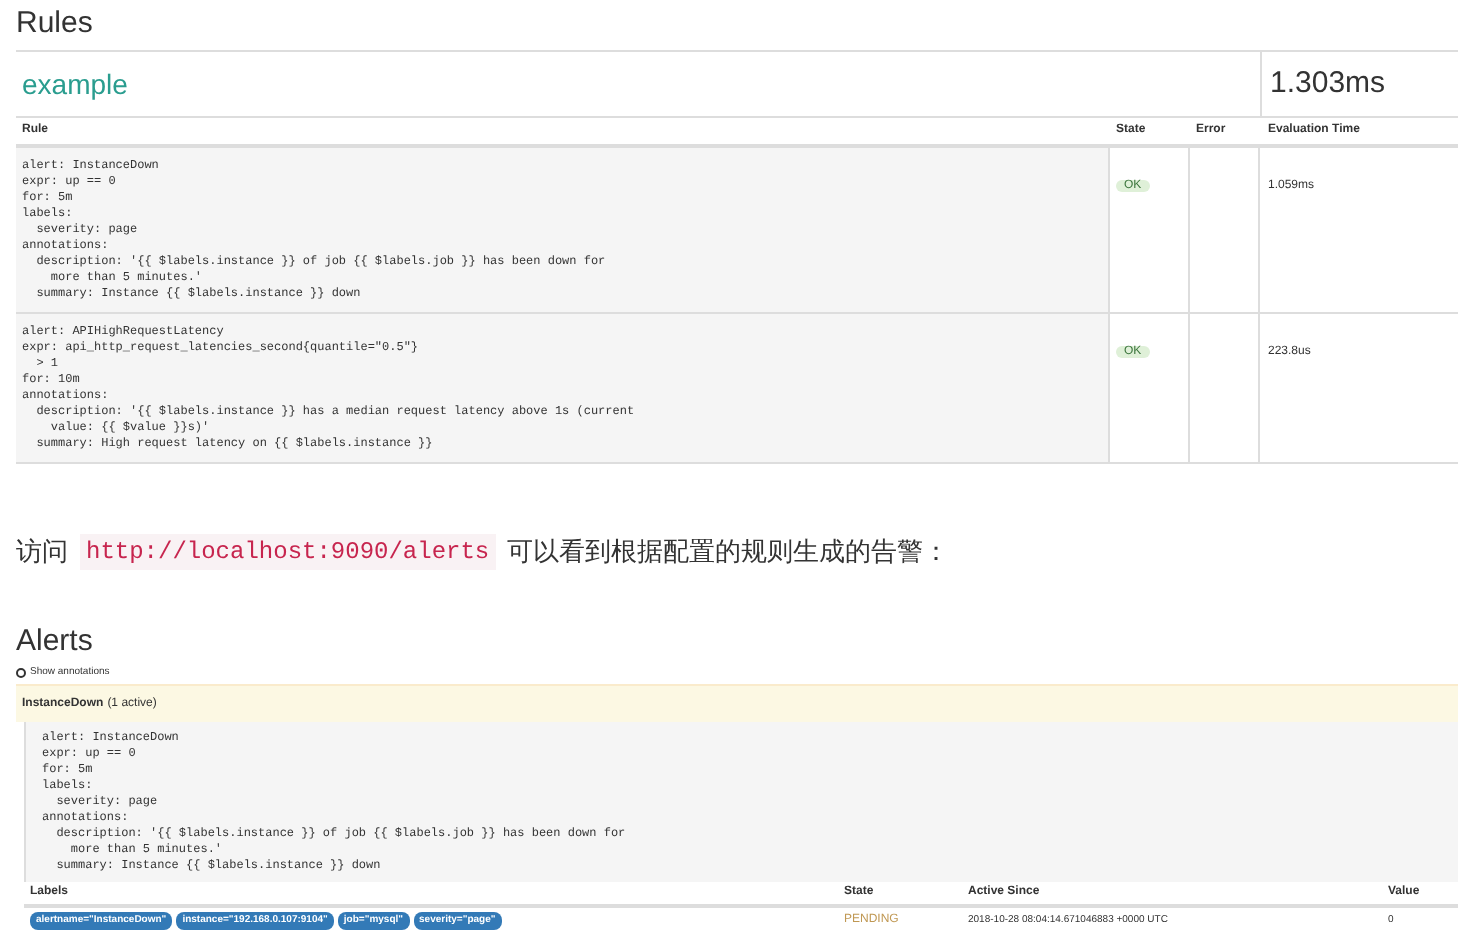 The height and width of the screenshot is (930, 1474). I want to click on group-name: example, so click(75, 84).